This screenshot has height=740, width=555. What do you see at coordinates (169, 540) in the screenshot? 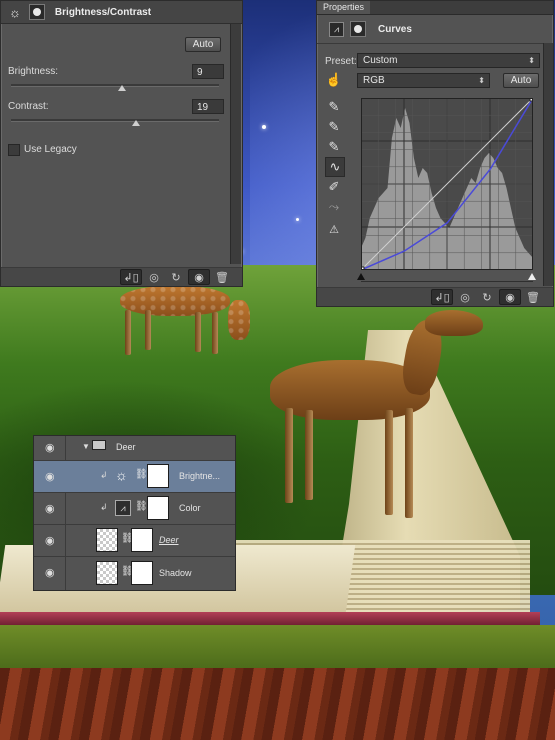
I see `layer-name: Deer` at bounding box center [169, 540].